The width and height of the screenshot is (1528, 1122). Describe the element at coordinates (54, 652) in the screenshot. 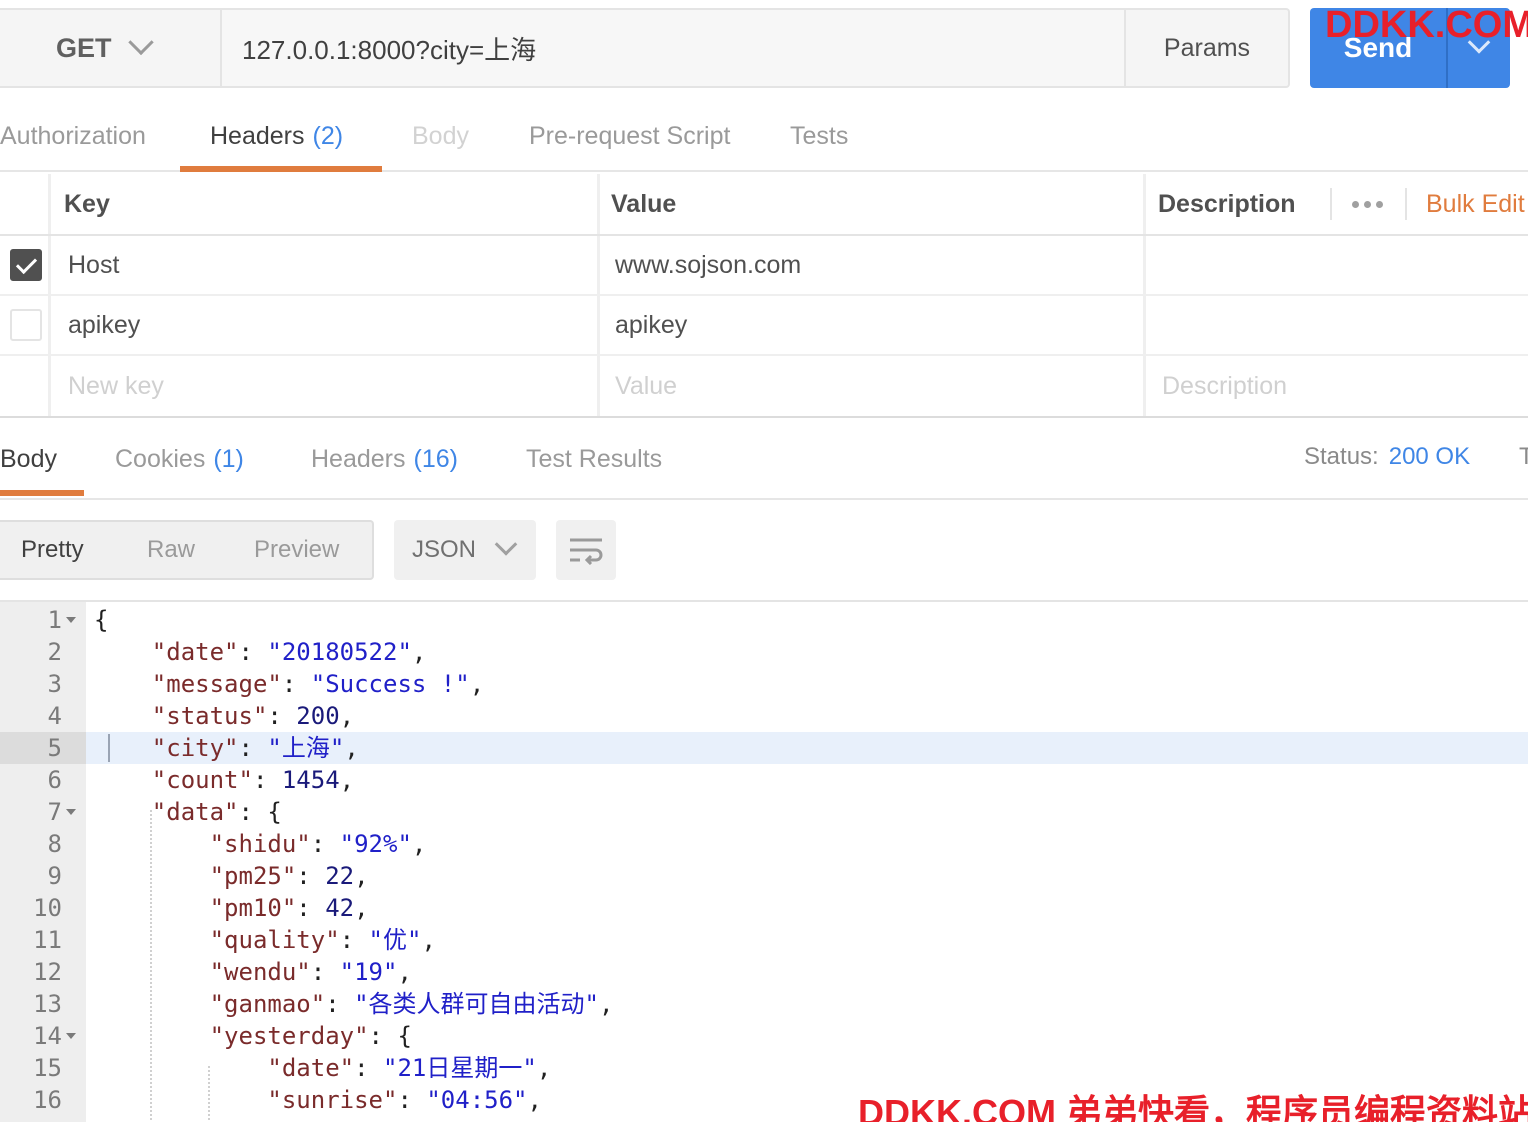

I see `line-number: 2` at that location.